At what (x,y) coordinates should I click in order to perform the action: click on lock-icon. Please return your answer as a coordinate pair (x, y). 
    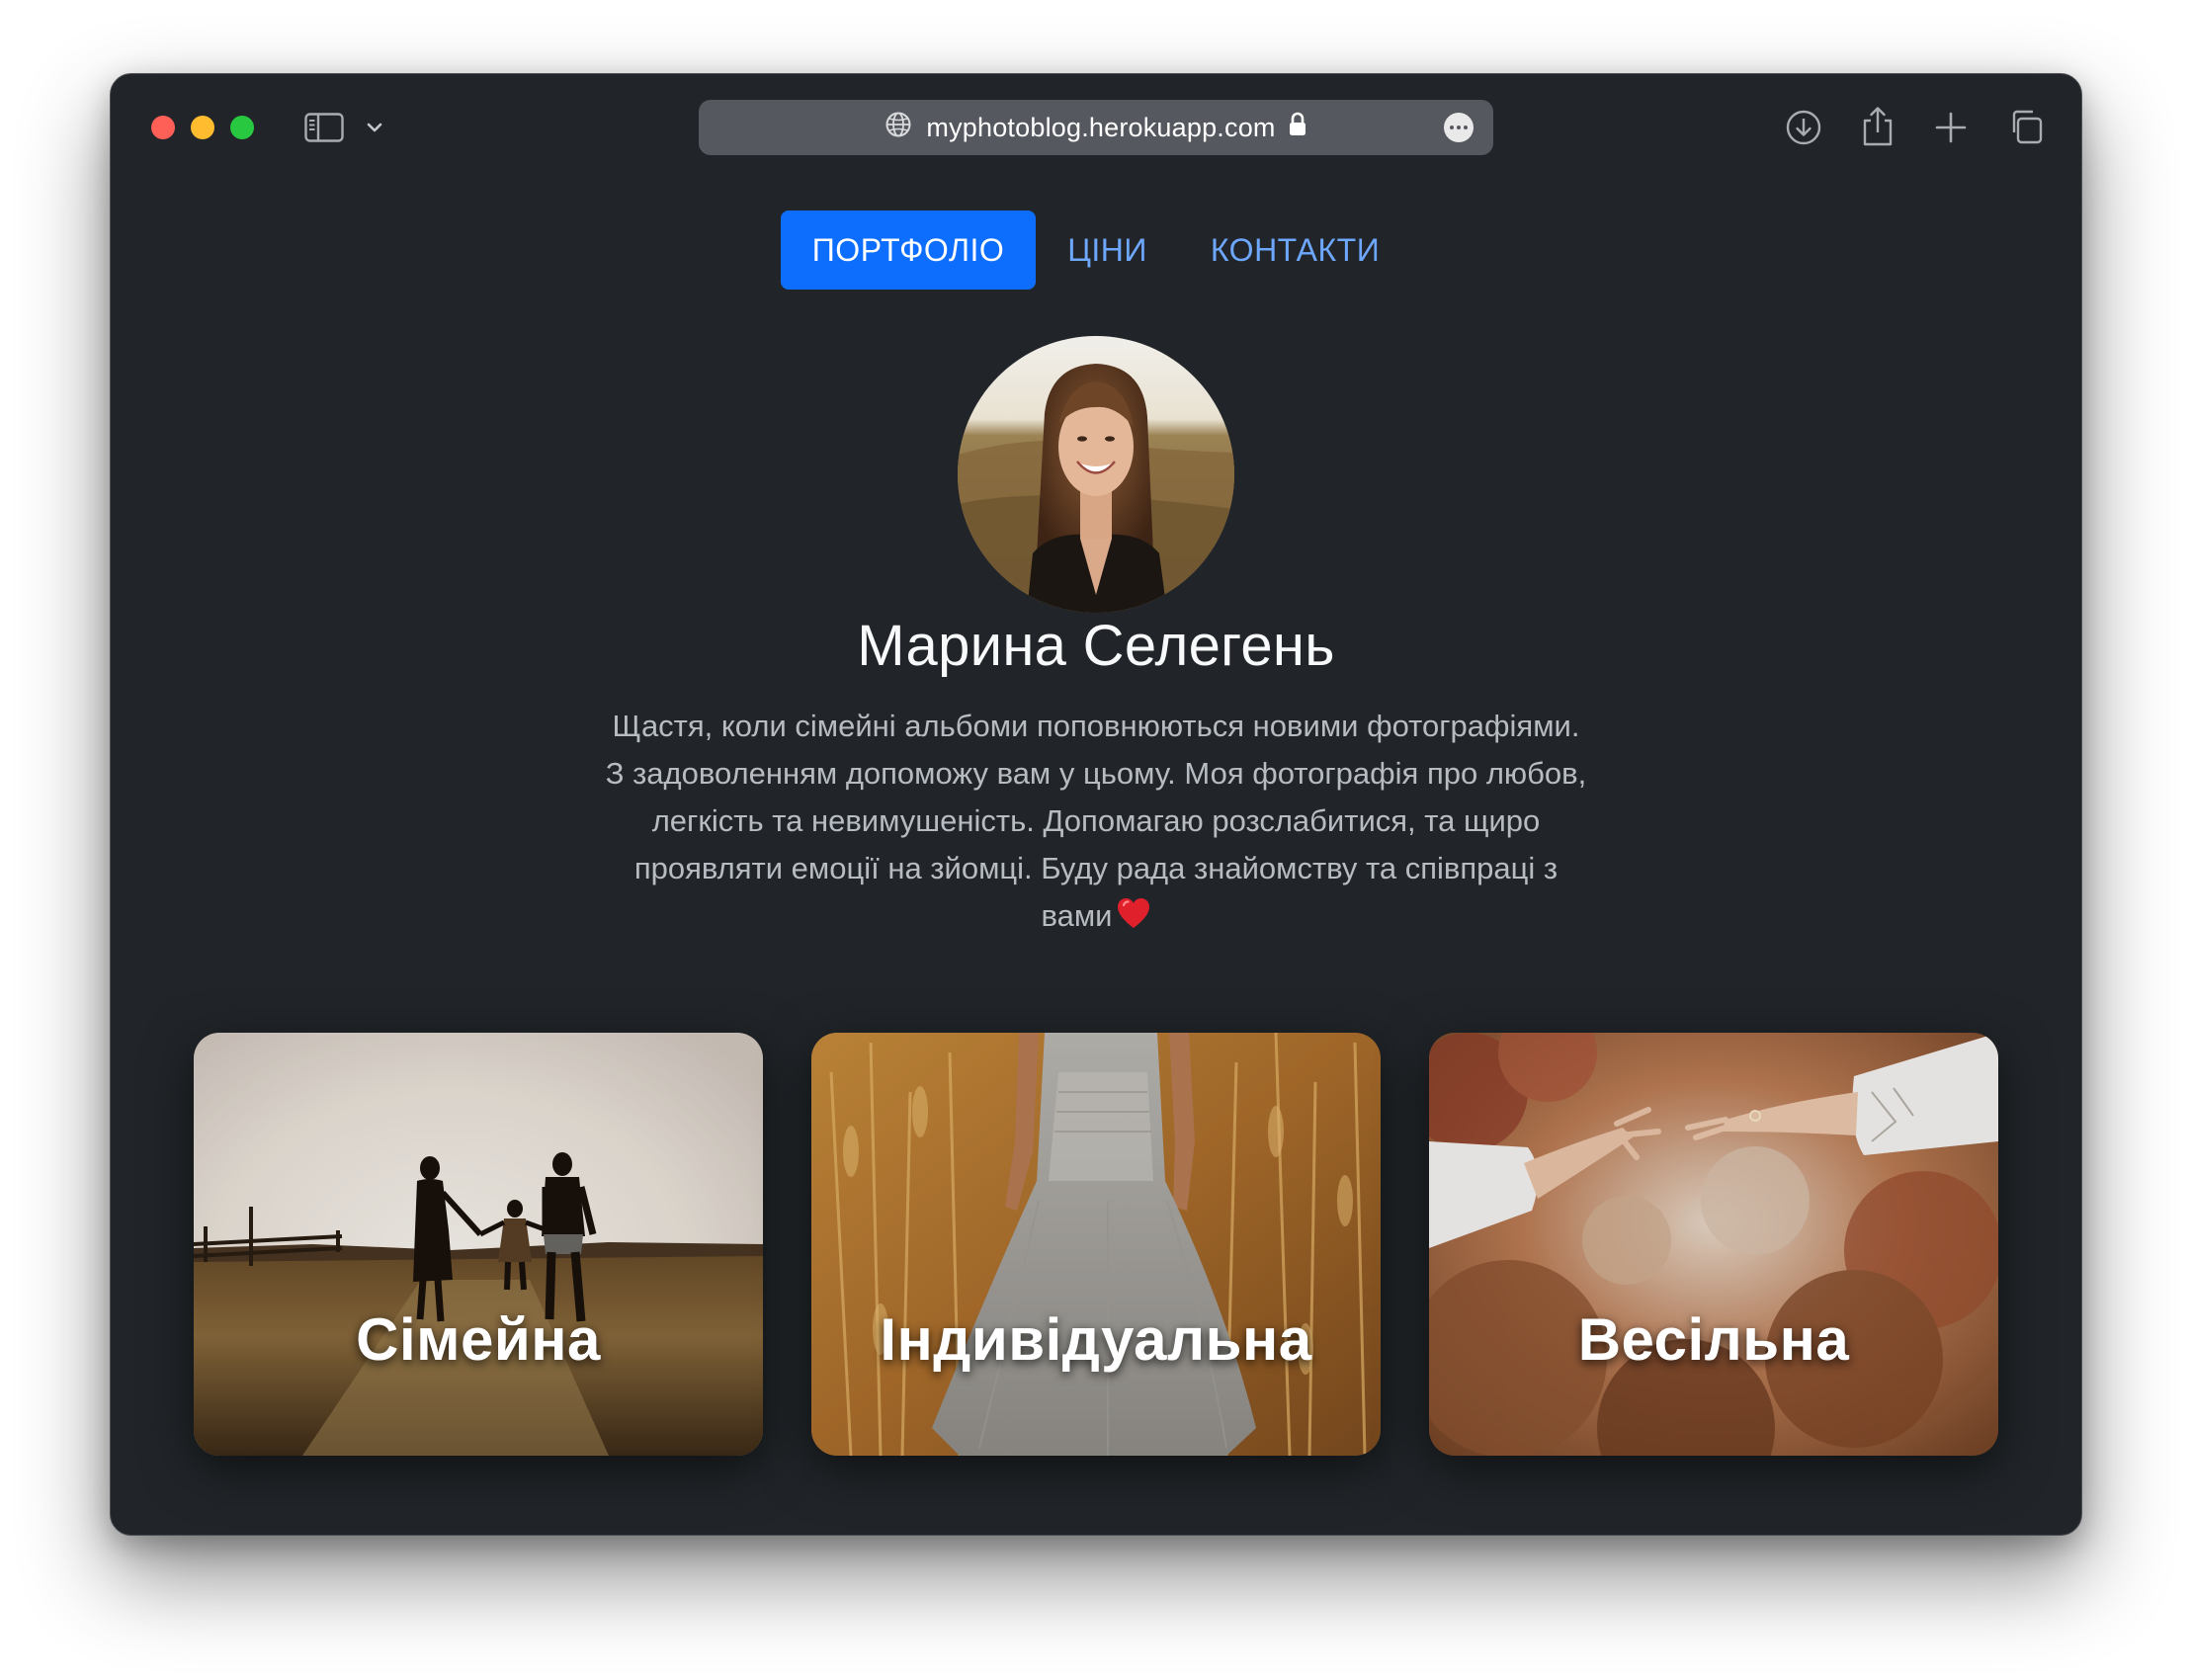
    Looking at the image, I should click on (1297, 128).